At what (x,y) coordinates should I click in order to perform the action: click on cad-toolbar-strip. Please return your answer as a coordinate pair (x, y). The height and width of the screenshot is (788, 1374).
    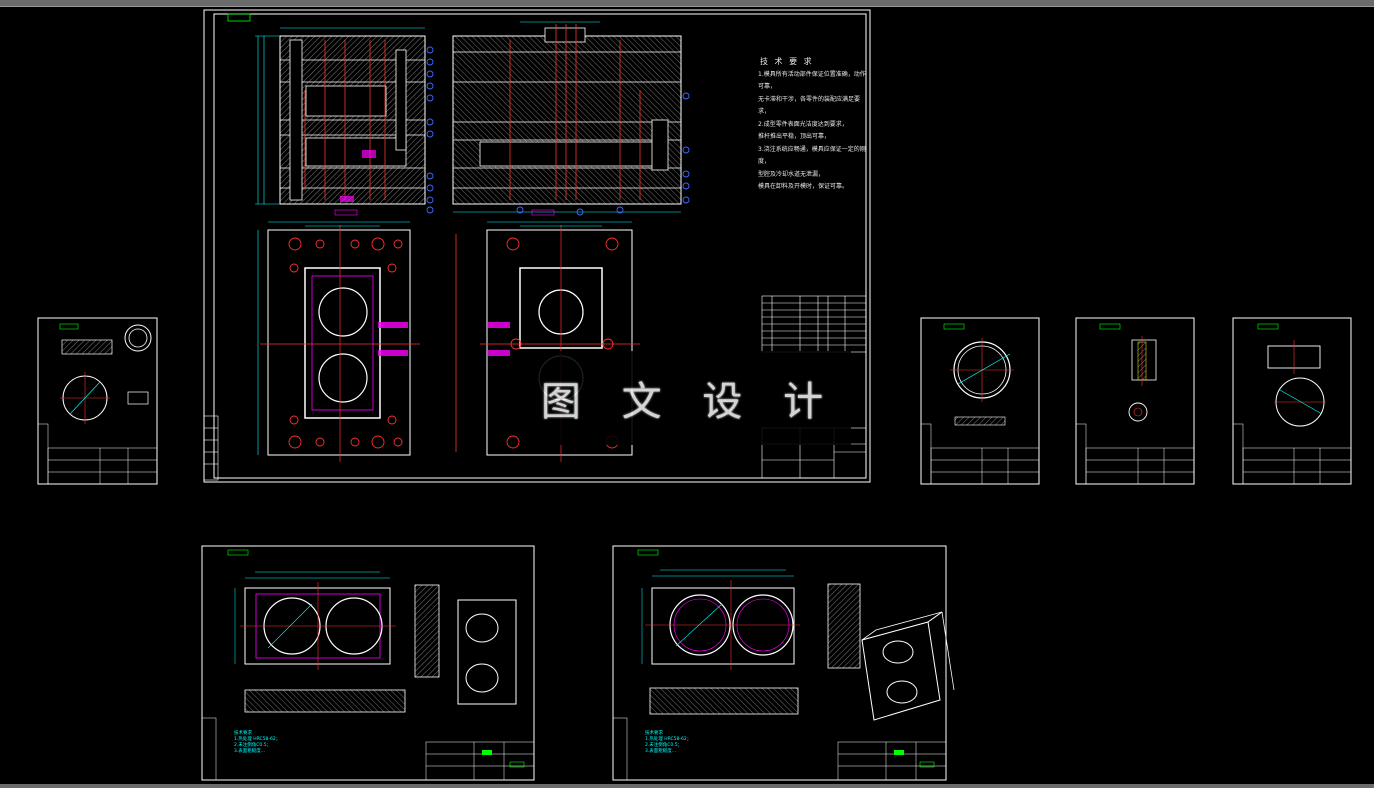
    Looking at the image, I should click on (687, 3).